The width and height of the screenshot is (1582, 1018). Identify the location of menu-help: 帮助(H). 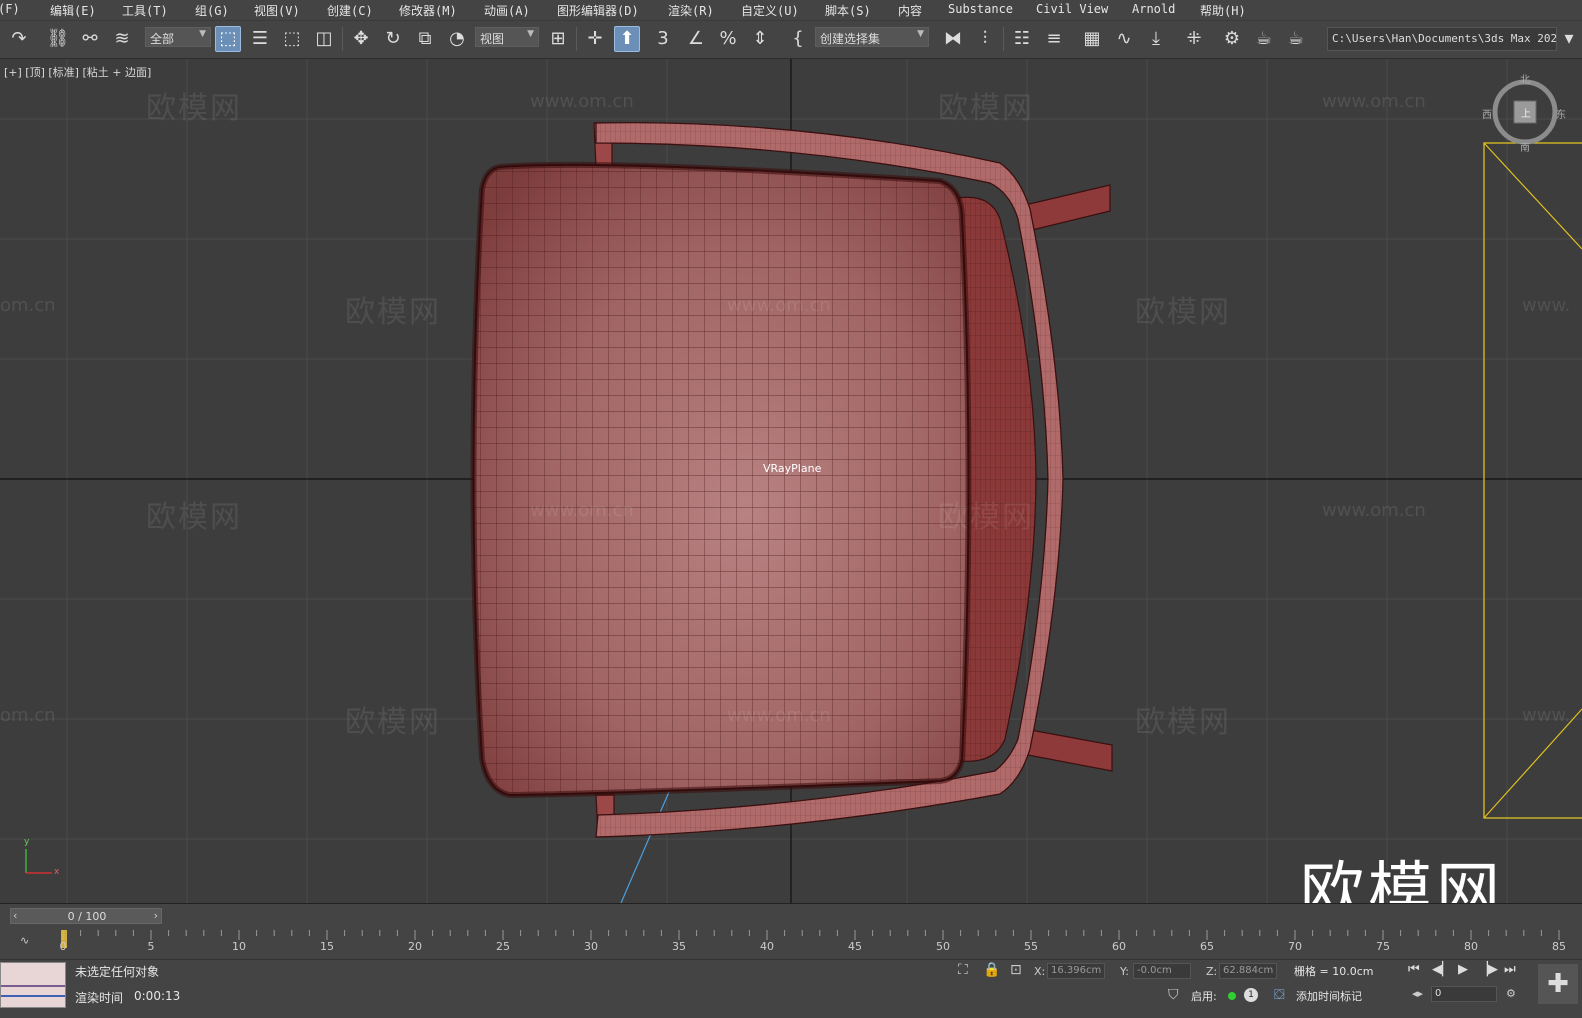
(1223, 10).